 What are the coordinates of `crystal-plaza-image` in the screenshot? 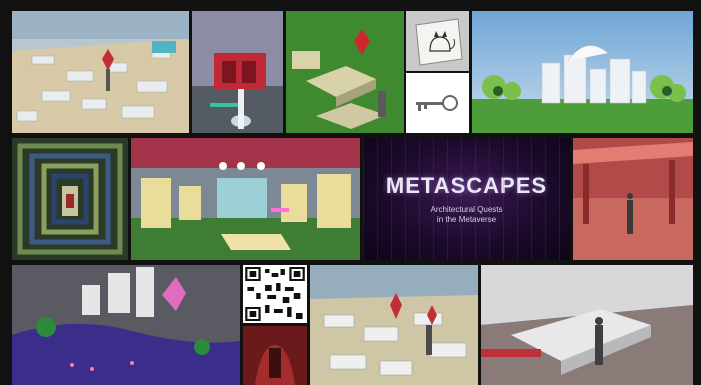 It's located at (394, 325).